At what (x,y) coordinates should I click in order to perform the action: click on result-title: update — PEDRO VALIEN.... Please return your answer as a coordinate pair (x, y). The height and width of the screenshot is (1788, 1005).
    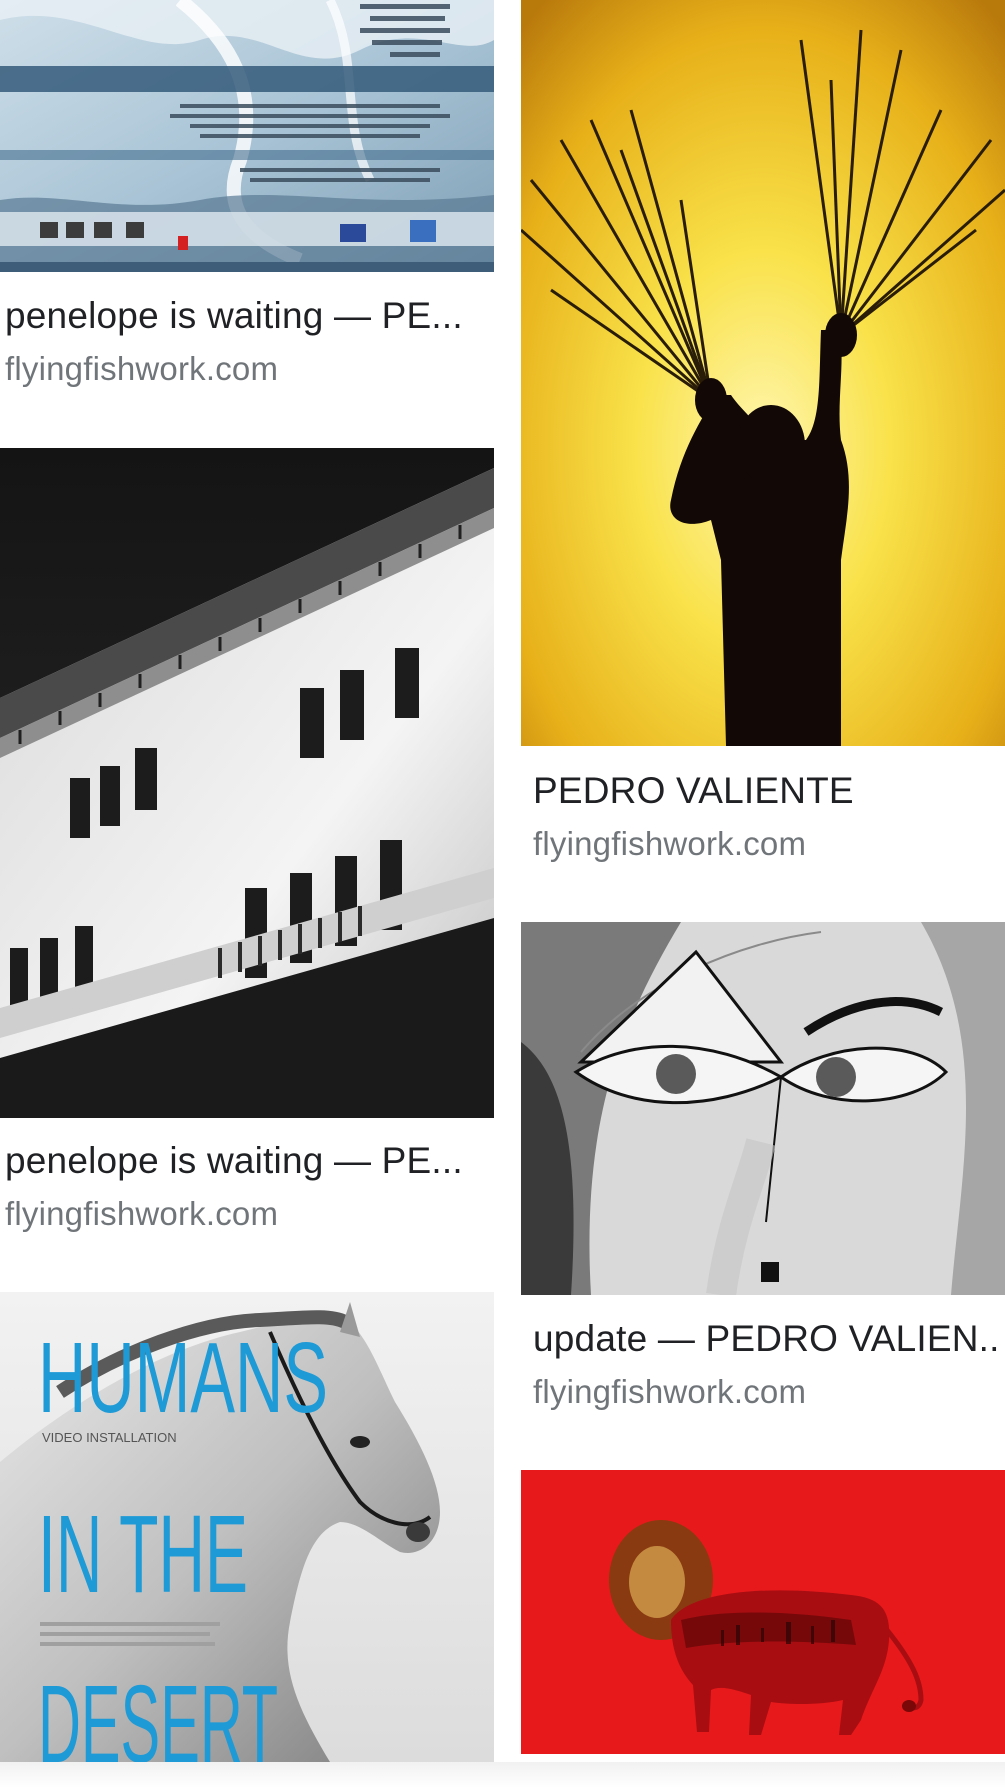
    Looking at the image, I should click on (768, 1339).